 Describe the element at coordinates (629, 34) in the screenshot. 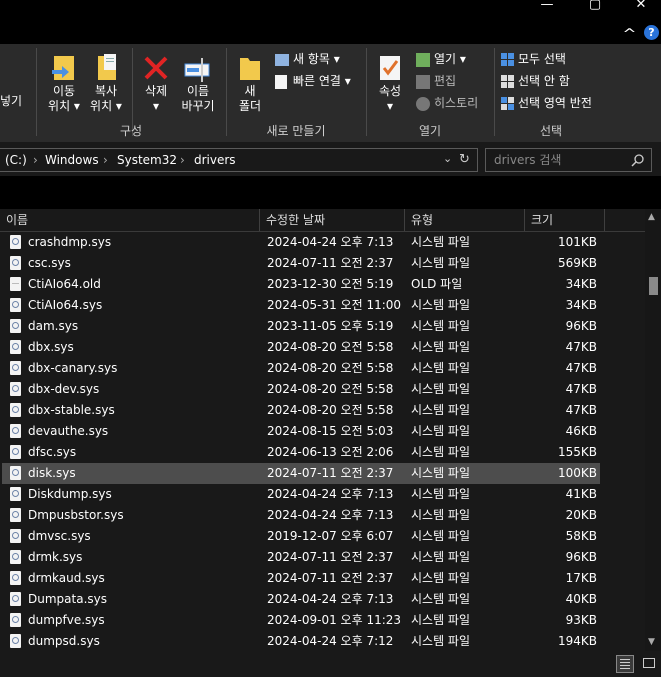

I see `expand-ribbon-icon: ^` at that location.